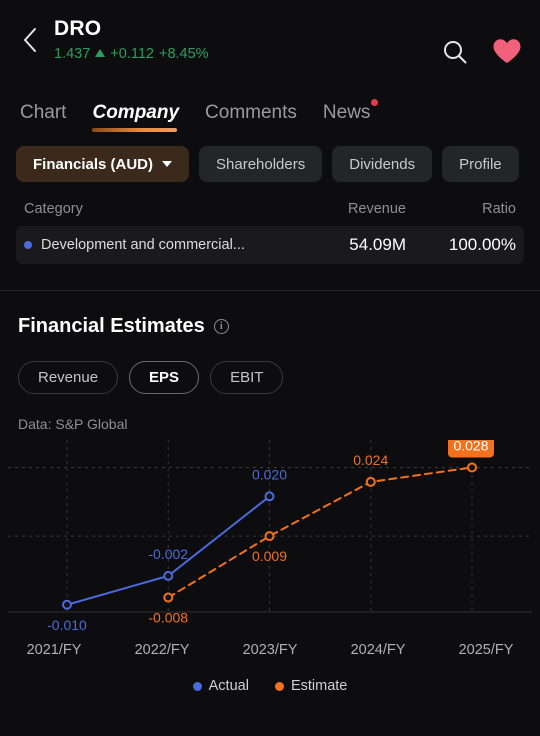  Describe the element at coordinates (167, 164) in the screenshot. I see `chevron-down-icon` at that location.